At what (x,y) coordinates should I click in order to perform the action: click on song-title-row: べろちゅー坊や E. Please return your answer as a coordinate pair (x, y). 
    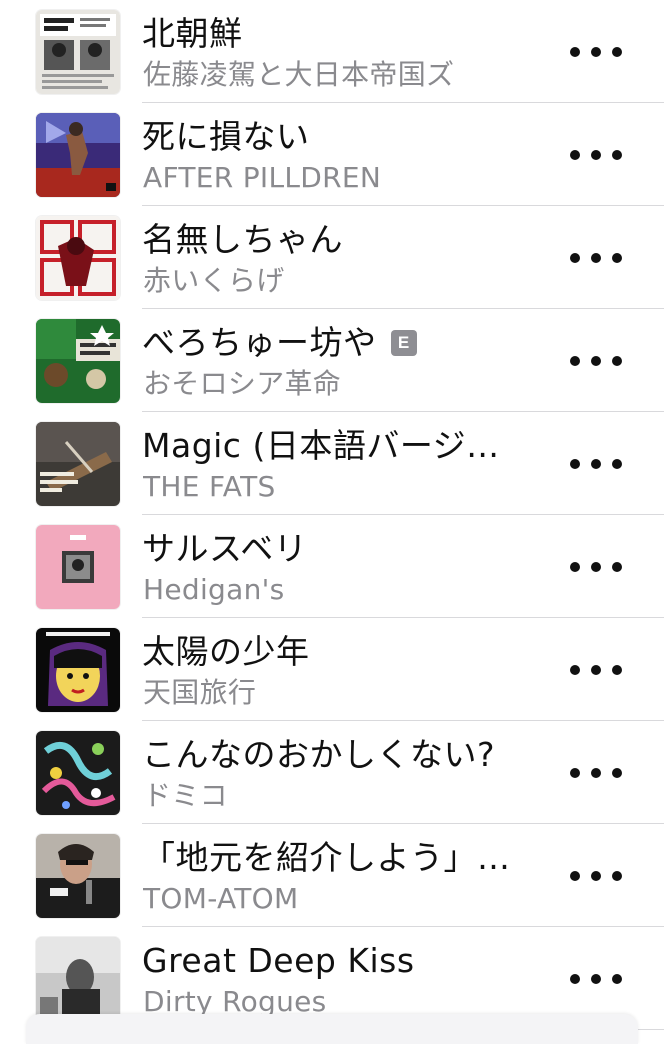
    Looking at the image, I should click on (279, 343).